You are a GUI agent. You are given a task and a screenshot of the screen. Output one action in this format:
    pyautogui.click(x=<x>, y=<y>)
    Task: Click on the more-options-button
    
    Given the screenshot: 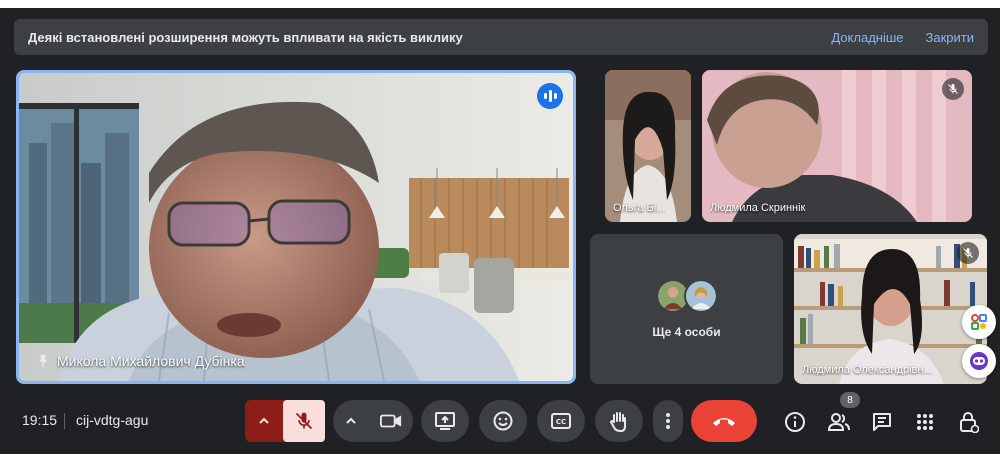 What is the action you would take?
    pyautogui.click(x=668, y=421)
    